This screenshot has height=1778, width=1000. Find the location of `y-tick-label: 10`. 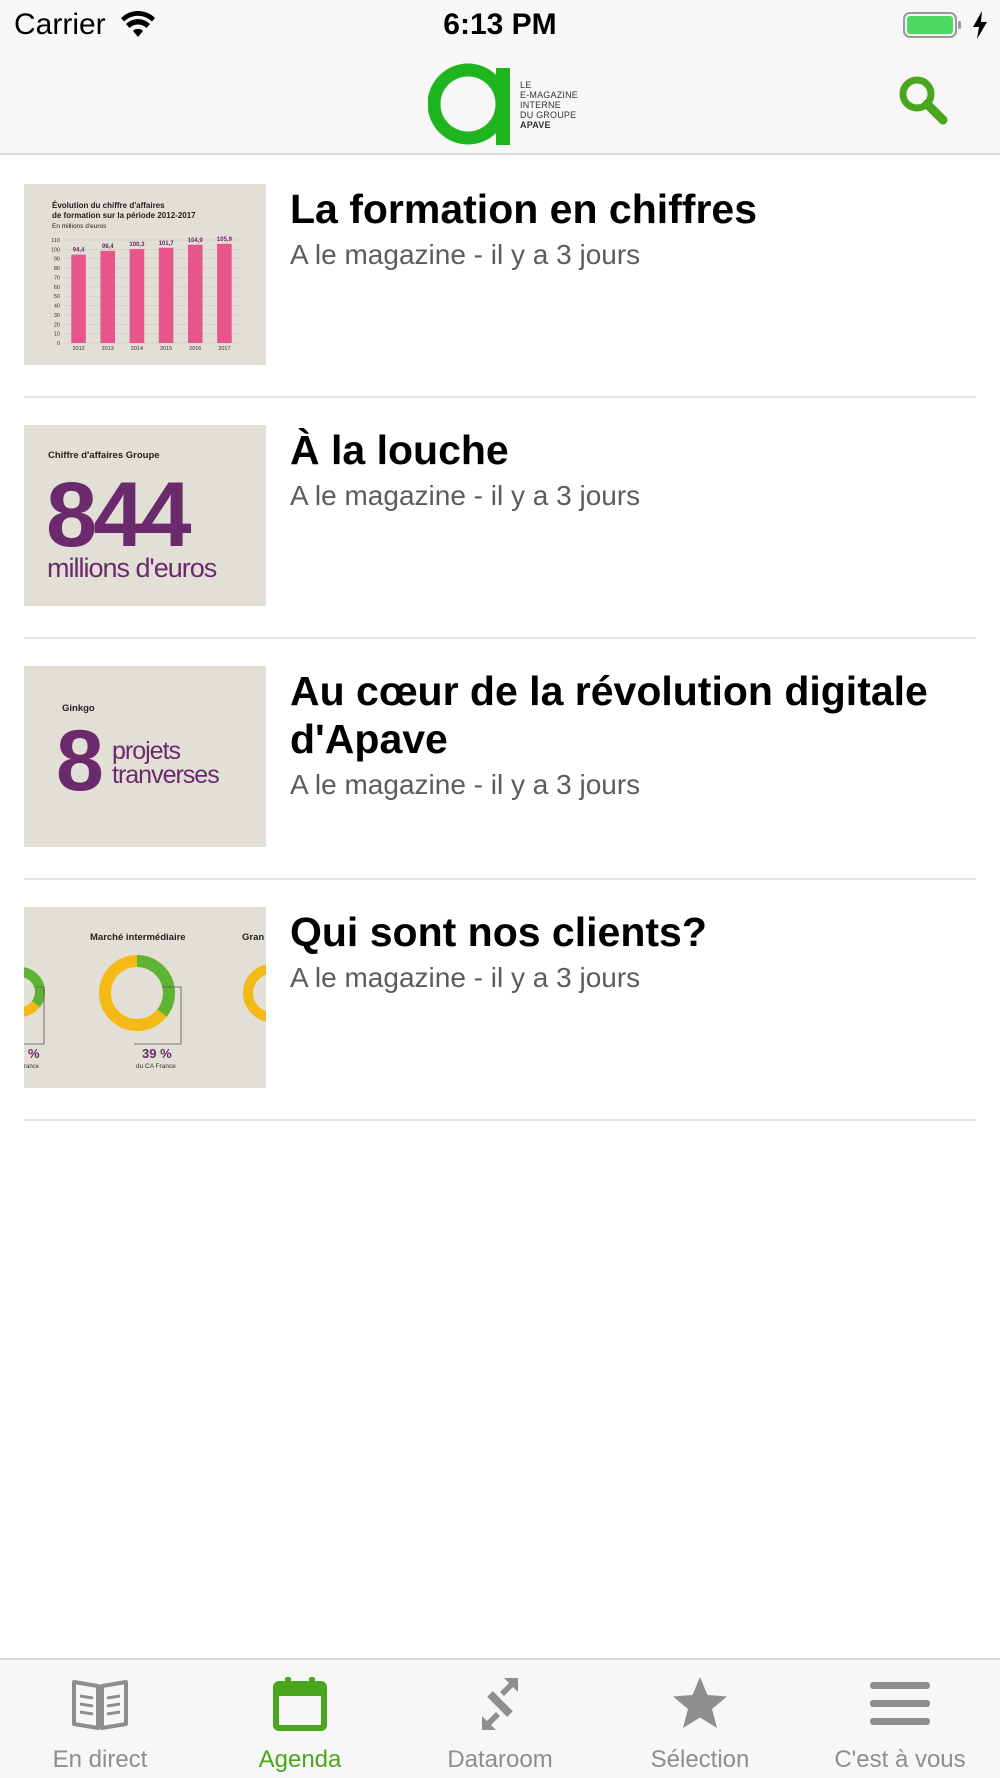

y-tick-label: 10 is located at coordinates (57, 335).